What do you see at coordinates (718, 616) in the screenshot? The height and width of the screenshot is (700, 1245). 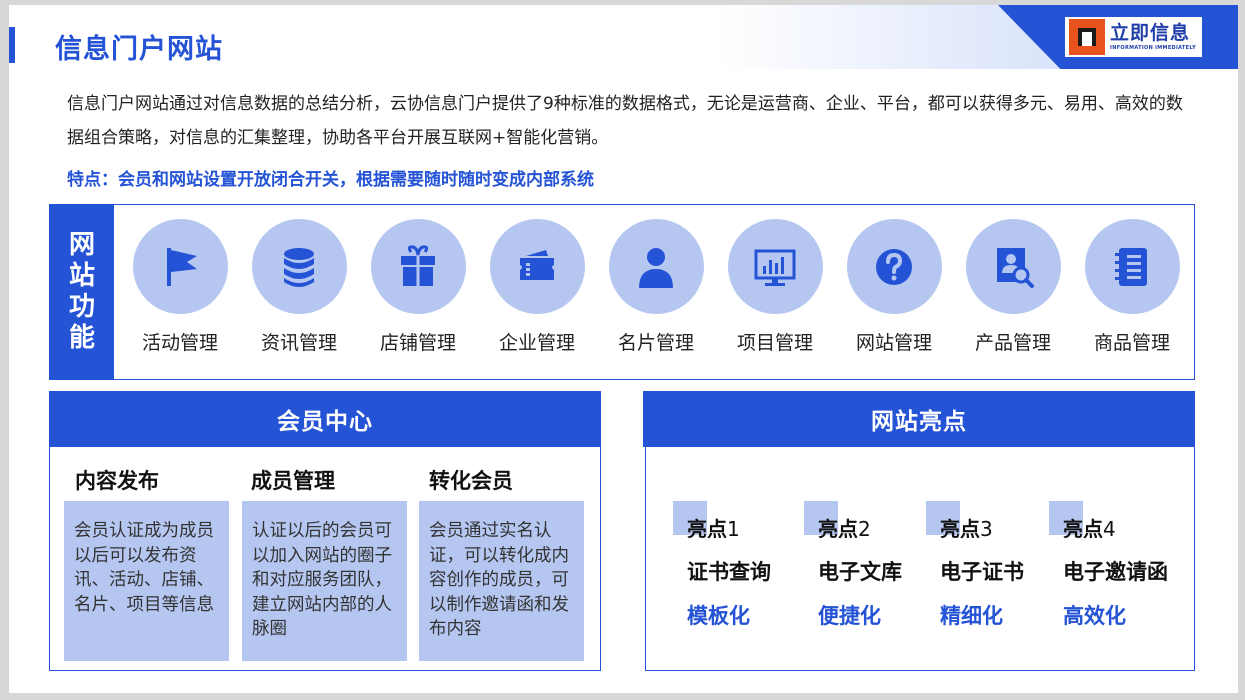 I see `highlight-trait: 模板化` at bounding box center [718, 616].